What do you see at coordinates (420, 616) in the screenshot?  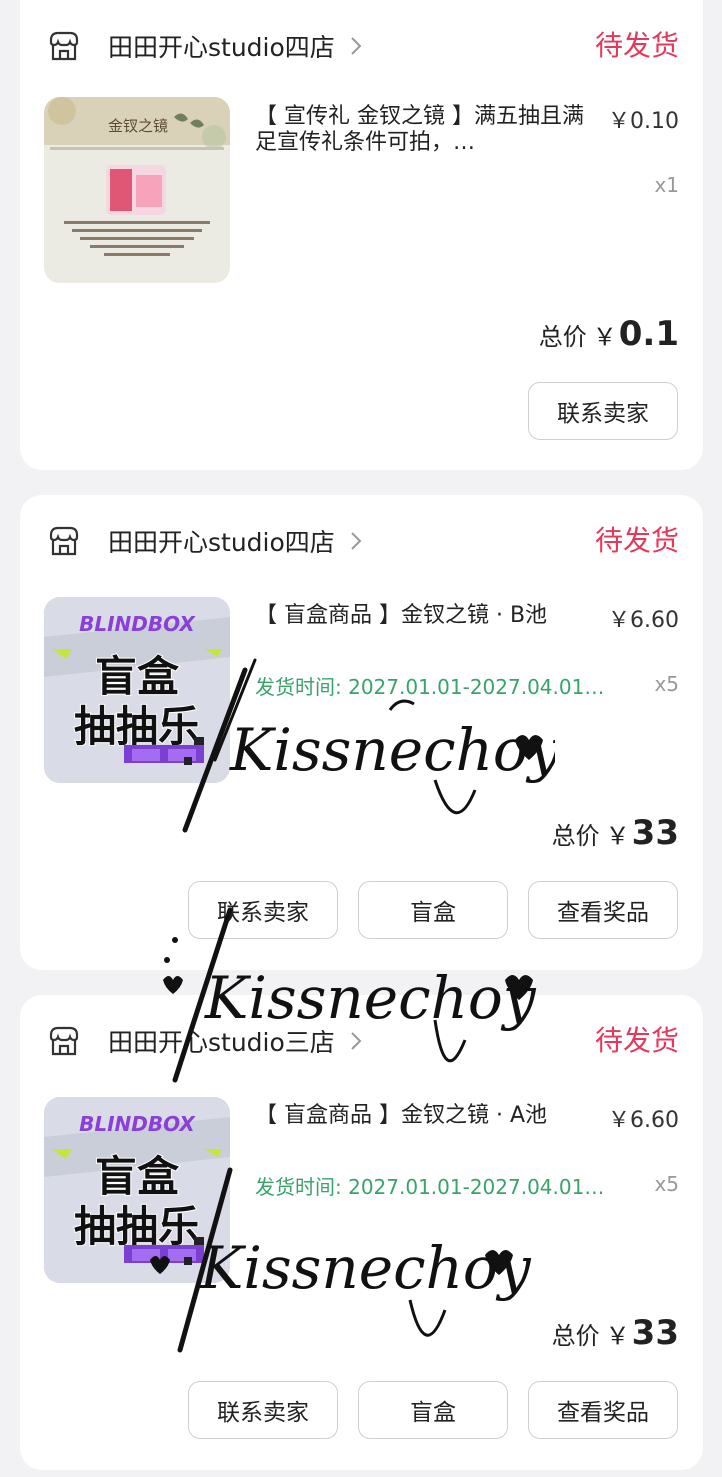 I see `product-title: 【 盲盒商品 】金钗之镜 · B池` at bounding box center [420, 616].